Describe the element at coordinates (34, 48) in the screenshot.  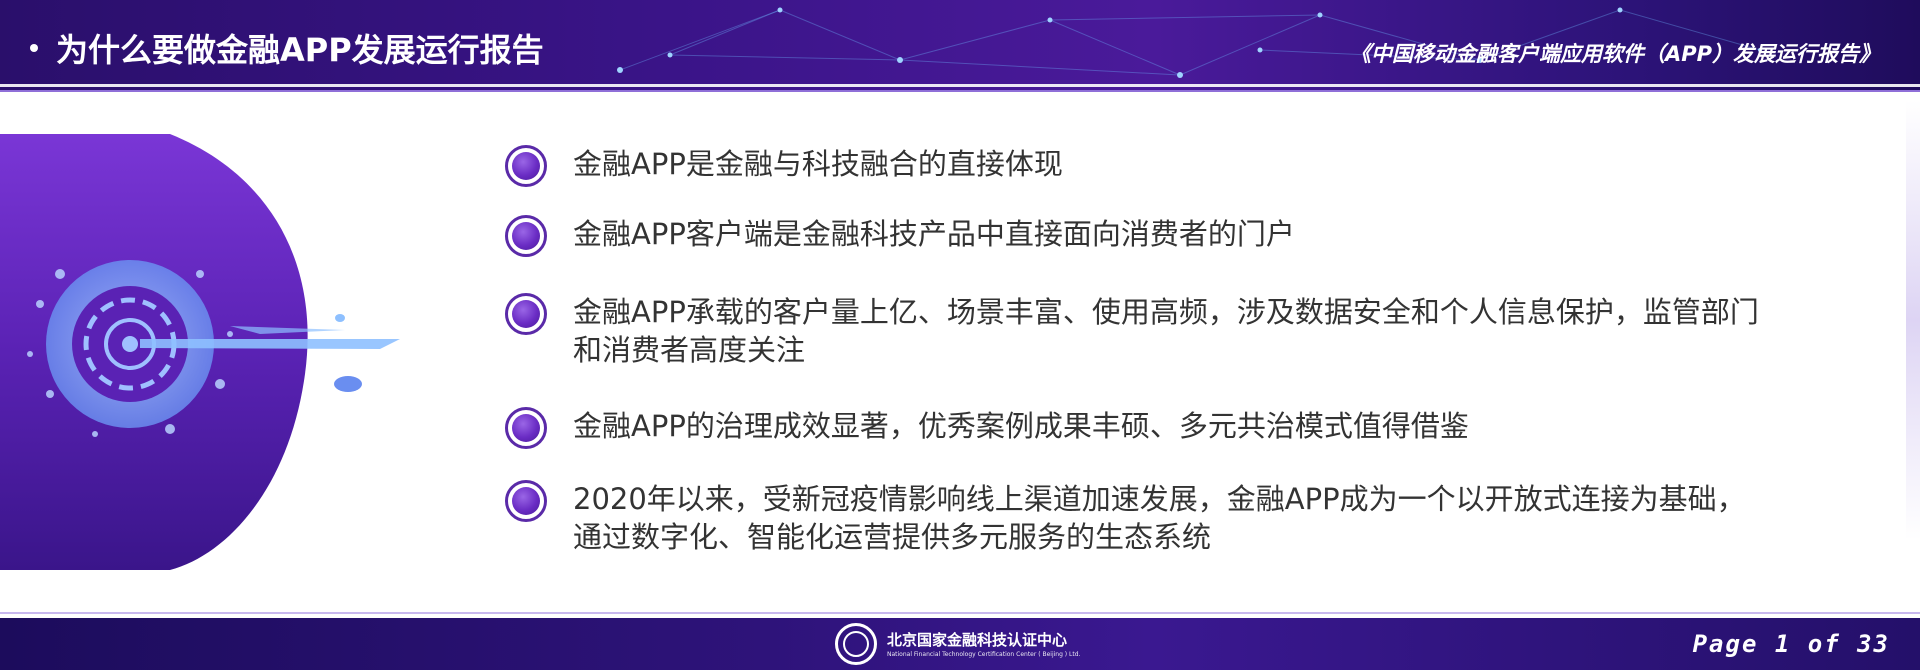
I see `title-bullet-icon` at that location.